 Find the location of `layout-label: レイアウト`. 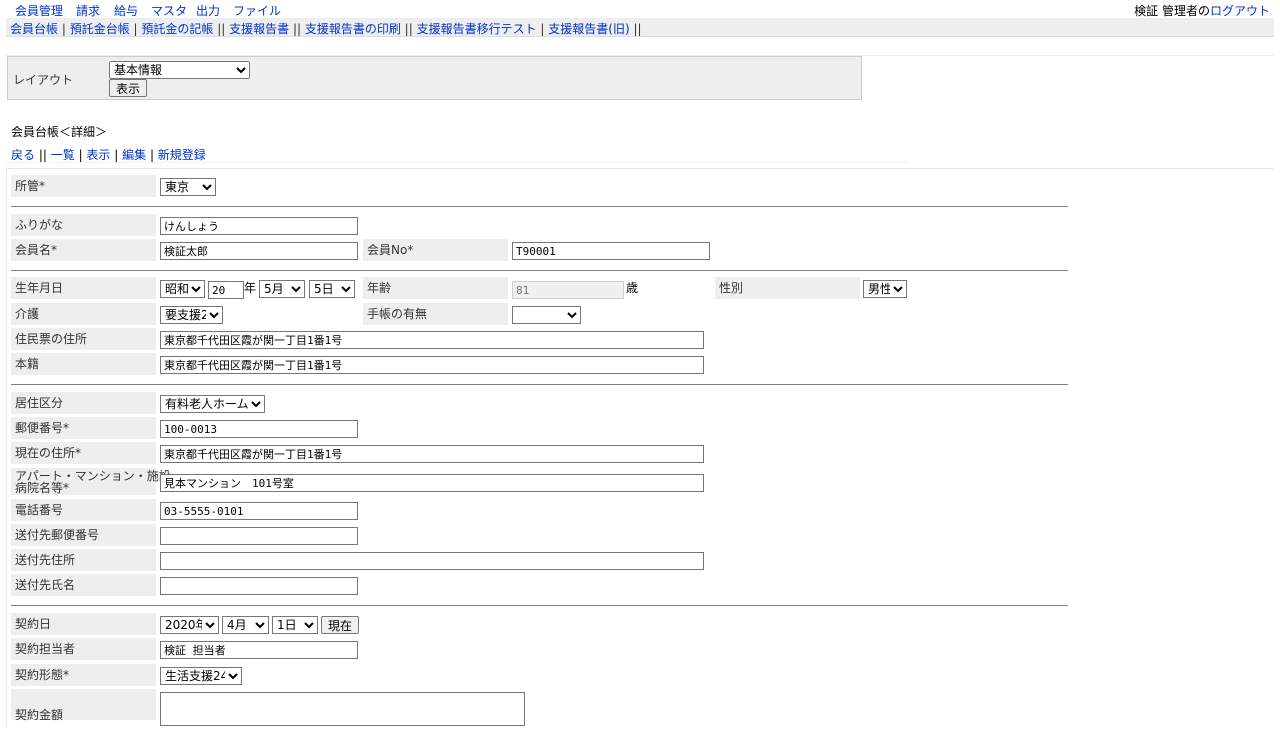

layout-label: レイアウト is located at coordinates (43, 80).